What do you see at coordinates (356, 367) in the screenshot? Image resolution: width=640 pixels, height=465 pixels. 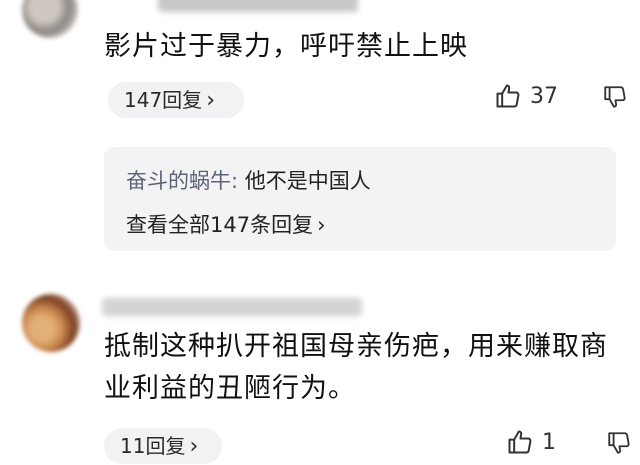 I see `comment-text: 抵制这种扒开祖国母亲伤疤，用来赚取商业利益的丑陋行为。` at bounding box center [356, 367].